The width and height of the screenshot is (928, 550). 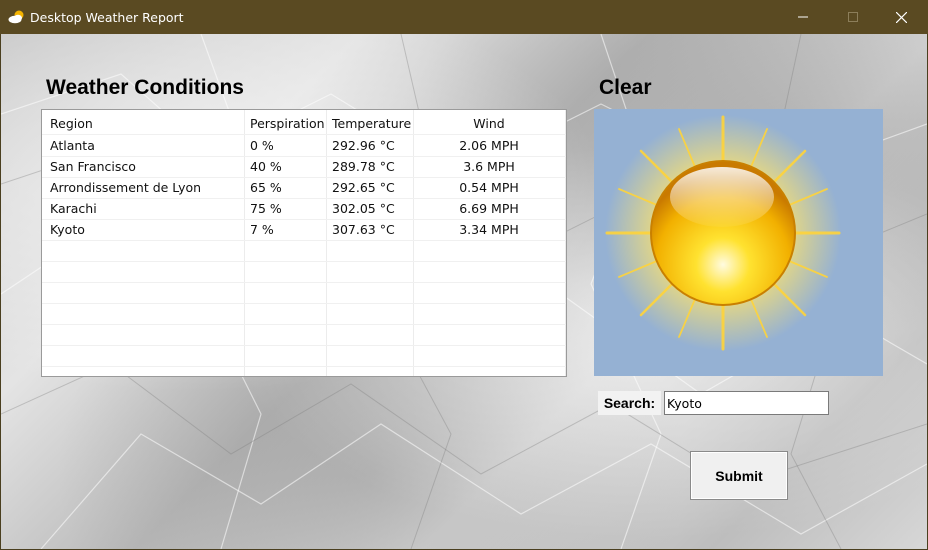 What do you see at coordinates (489, 123) in the screenshot?
I see `column-header-wind: Wind` at bounding box center [489, 123].